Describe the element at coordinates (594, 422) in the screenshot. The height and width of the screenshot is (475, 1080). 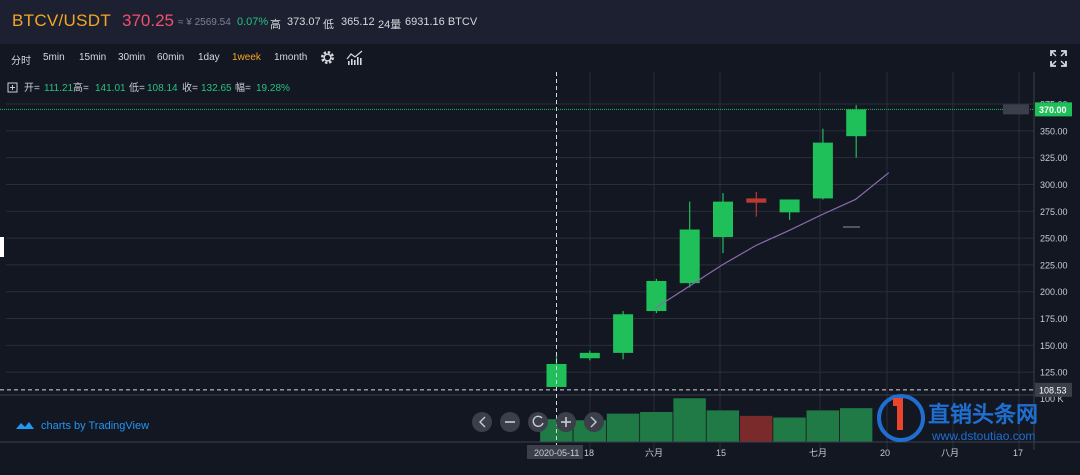
I see `scroll-right-button` at that location.